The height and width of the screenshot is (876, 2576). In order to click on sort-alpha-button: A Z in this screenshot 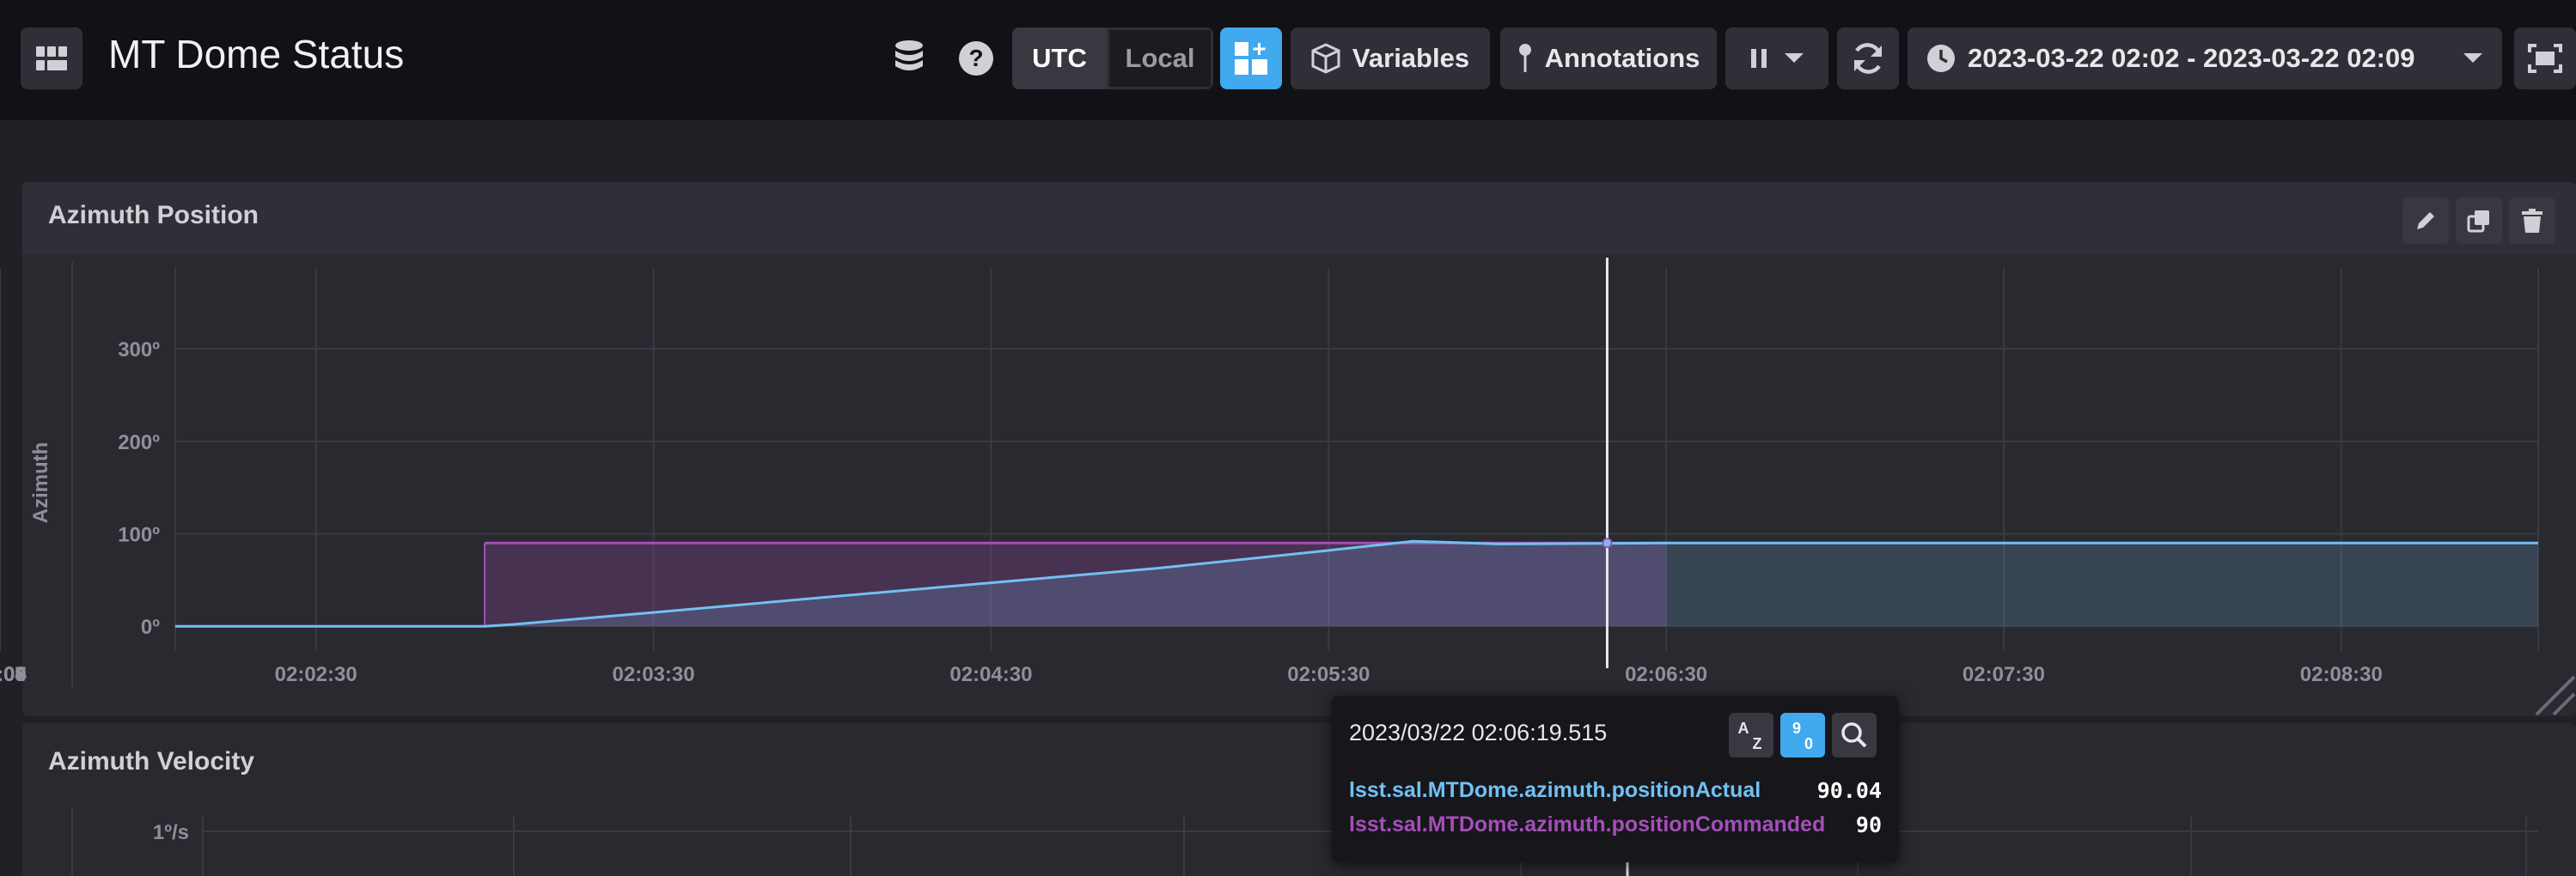, I will do `click(1751, 735)`.